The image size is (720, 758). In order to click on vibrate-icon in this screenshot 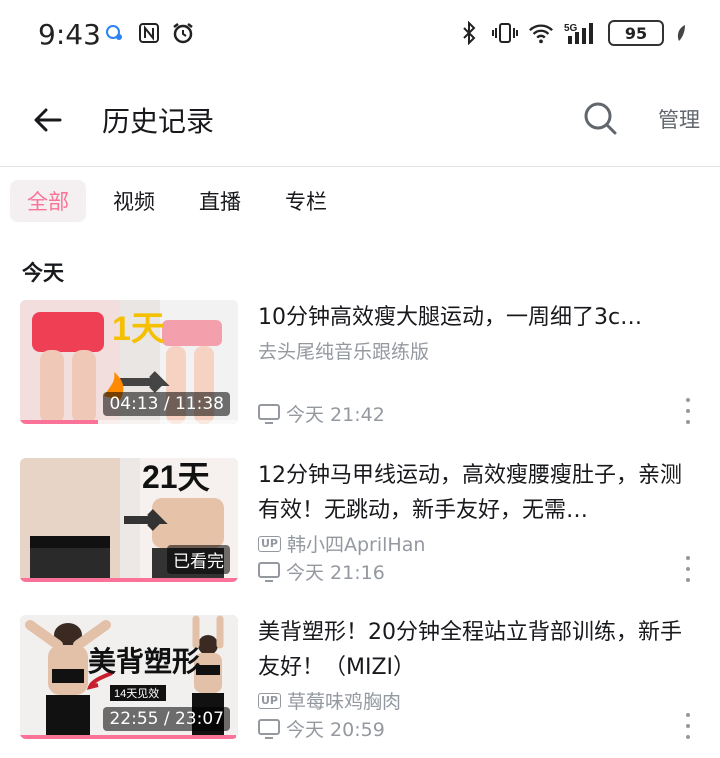, I will do `click(505, 33)`.